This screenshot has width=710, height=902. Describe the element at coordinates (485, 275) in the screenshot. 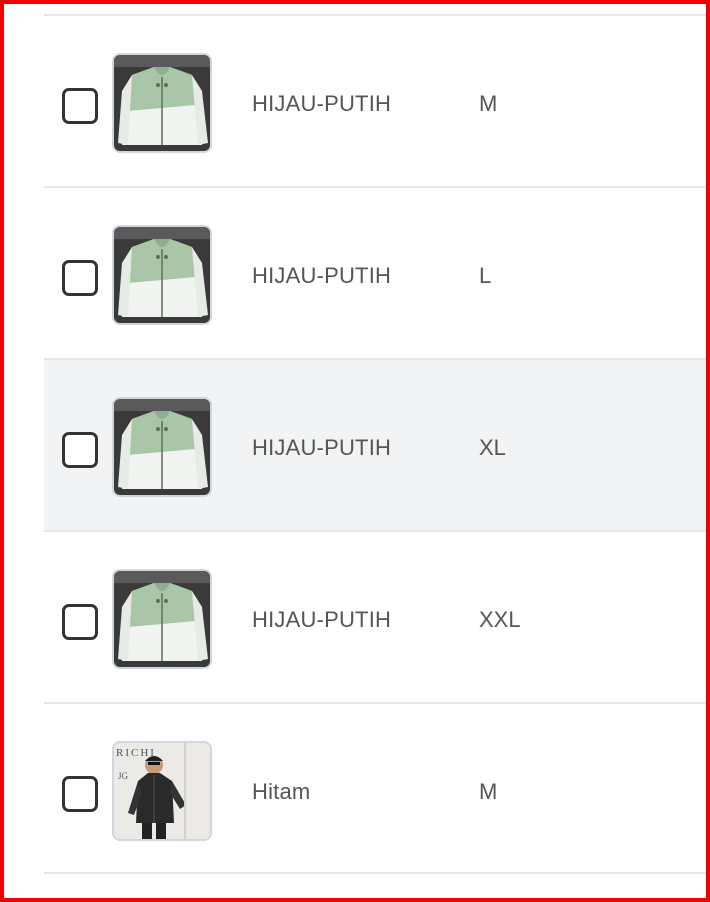

I see `variant-size: L` at that location.